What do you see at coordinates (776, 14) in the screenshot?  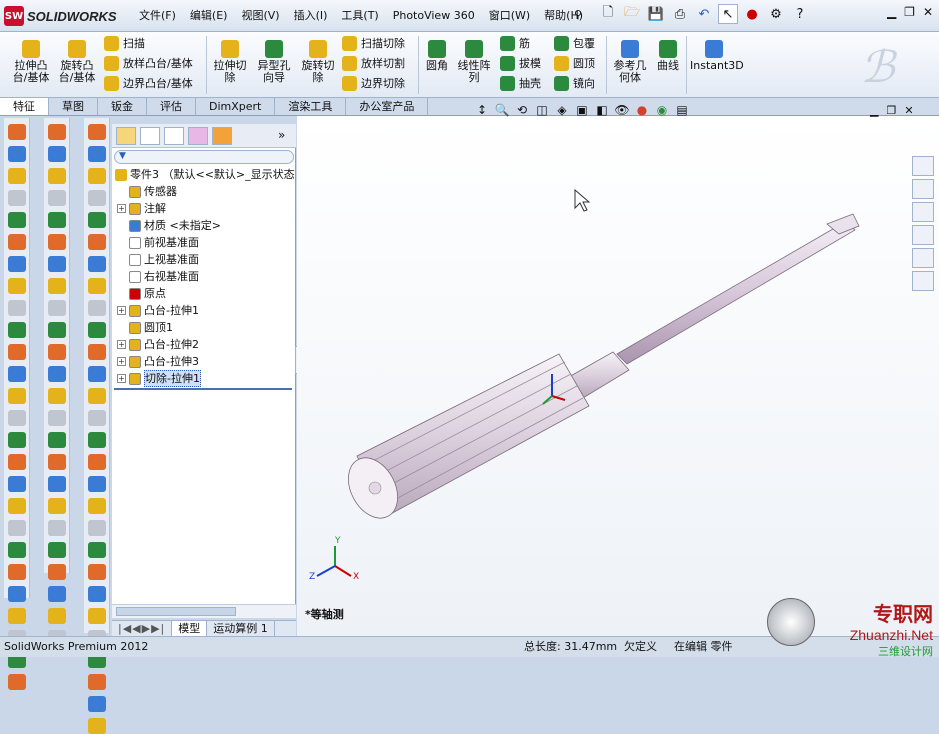 I see `options-gear-icon: ⚙` at bounding box center [776, 14].